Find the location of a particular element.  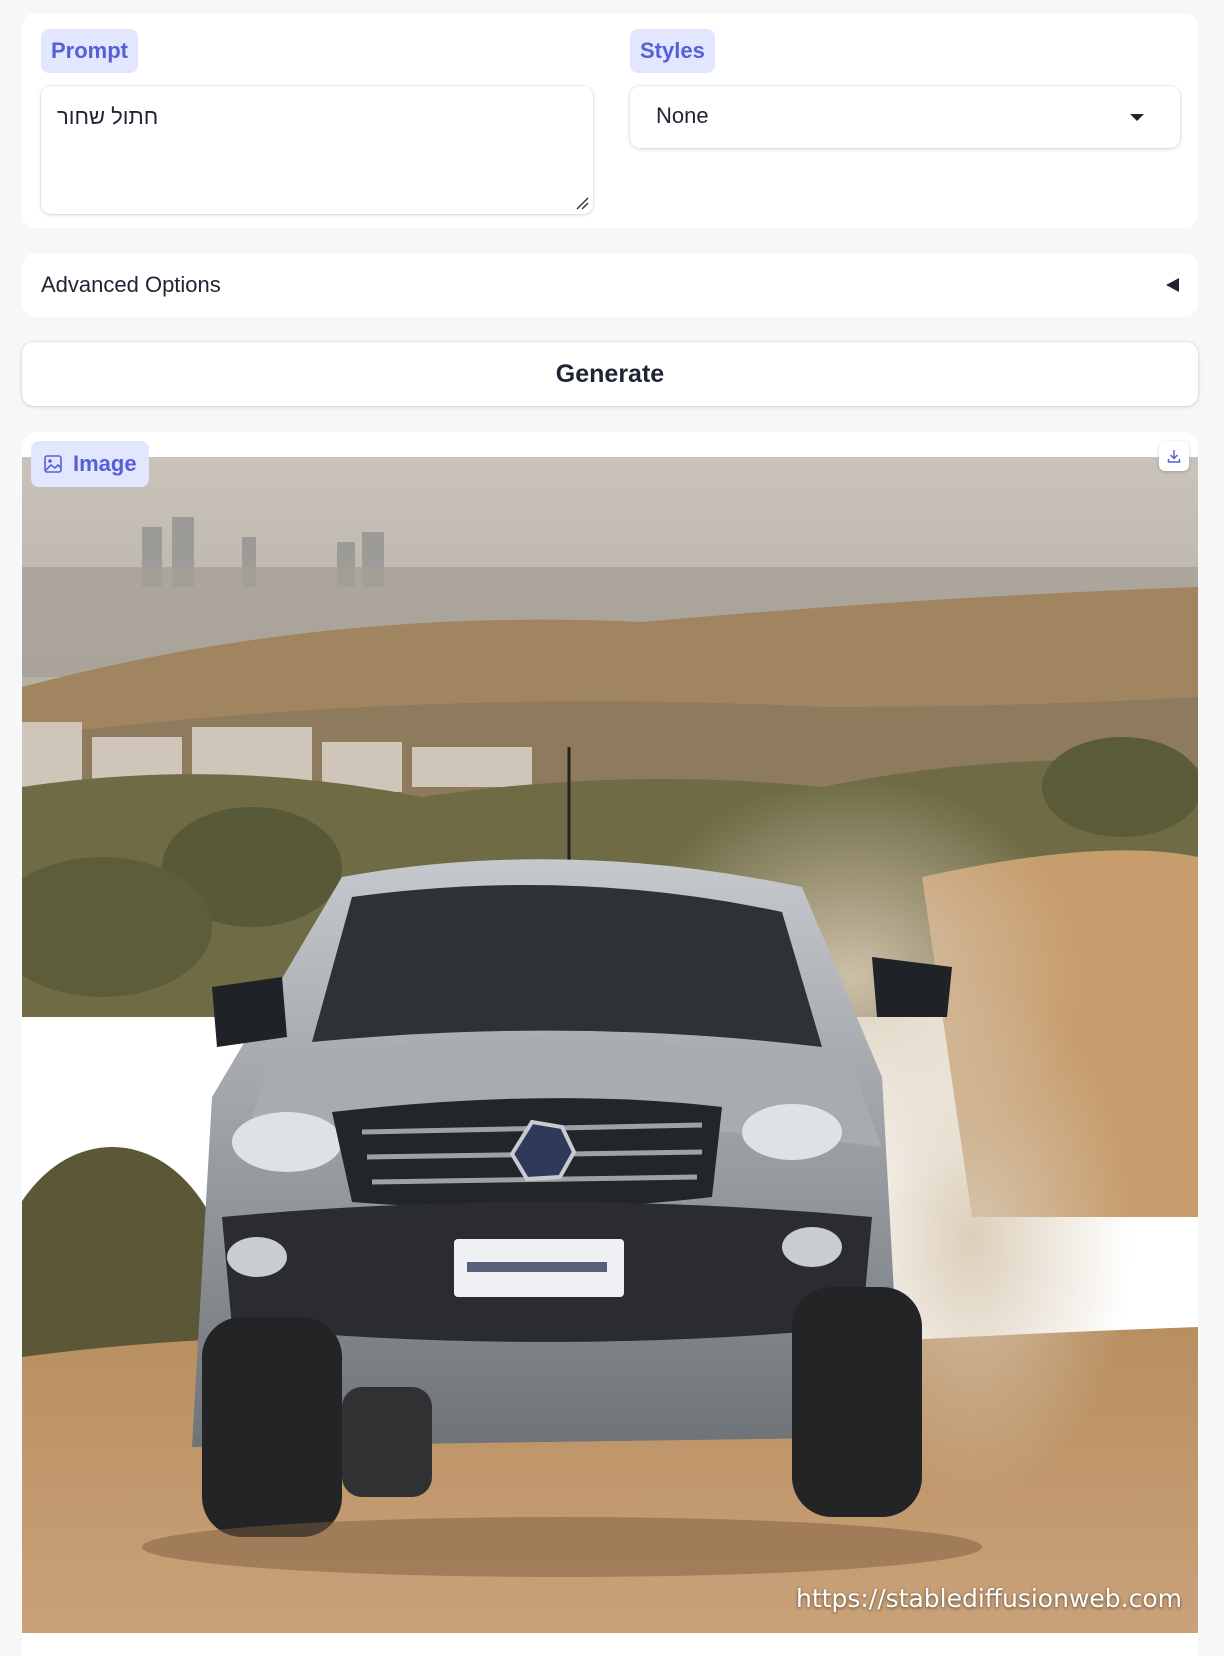

resize-grip-icon is located at coordinates (582, 203).